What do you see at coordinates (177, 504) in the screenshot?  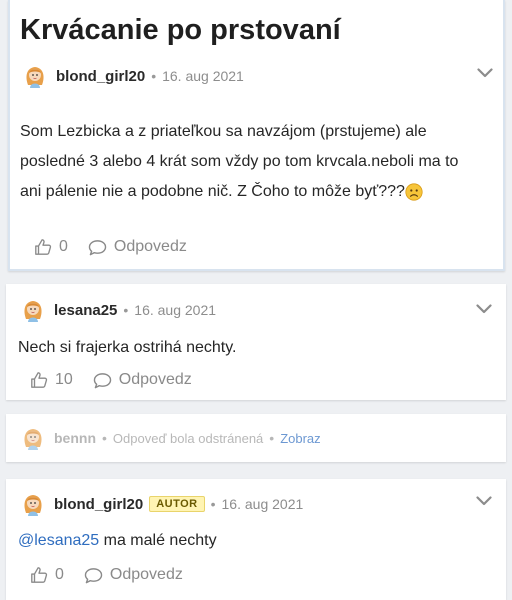 I see `author-badge: AUTOR` at bounding box center [177, 504].